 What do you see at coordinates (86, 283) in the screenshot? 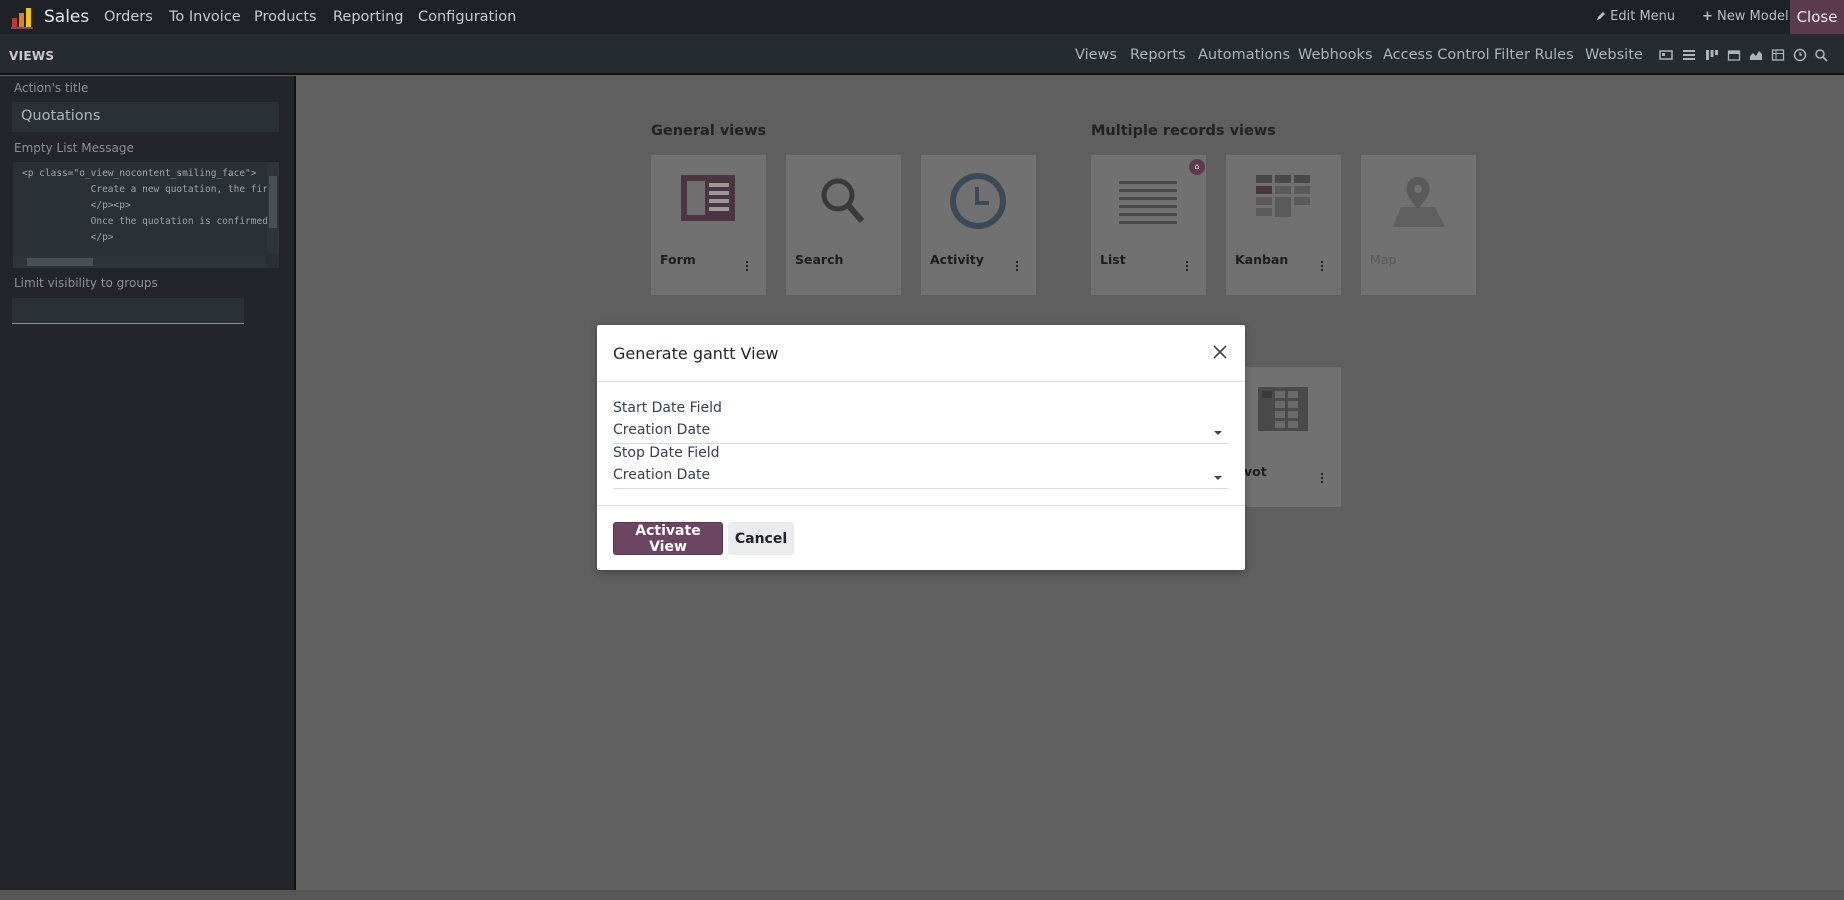
I see `groups-label: Limit visibility to groups` at bounding box center [86, 283].